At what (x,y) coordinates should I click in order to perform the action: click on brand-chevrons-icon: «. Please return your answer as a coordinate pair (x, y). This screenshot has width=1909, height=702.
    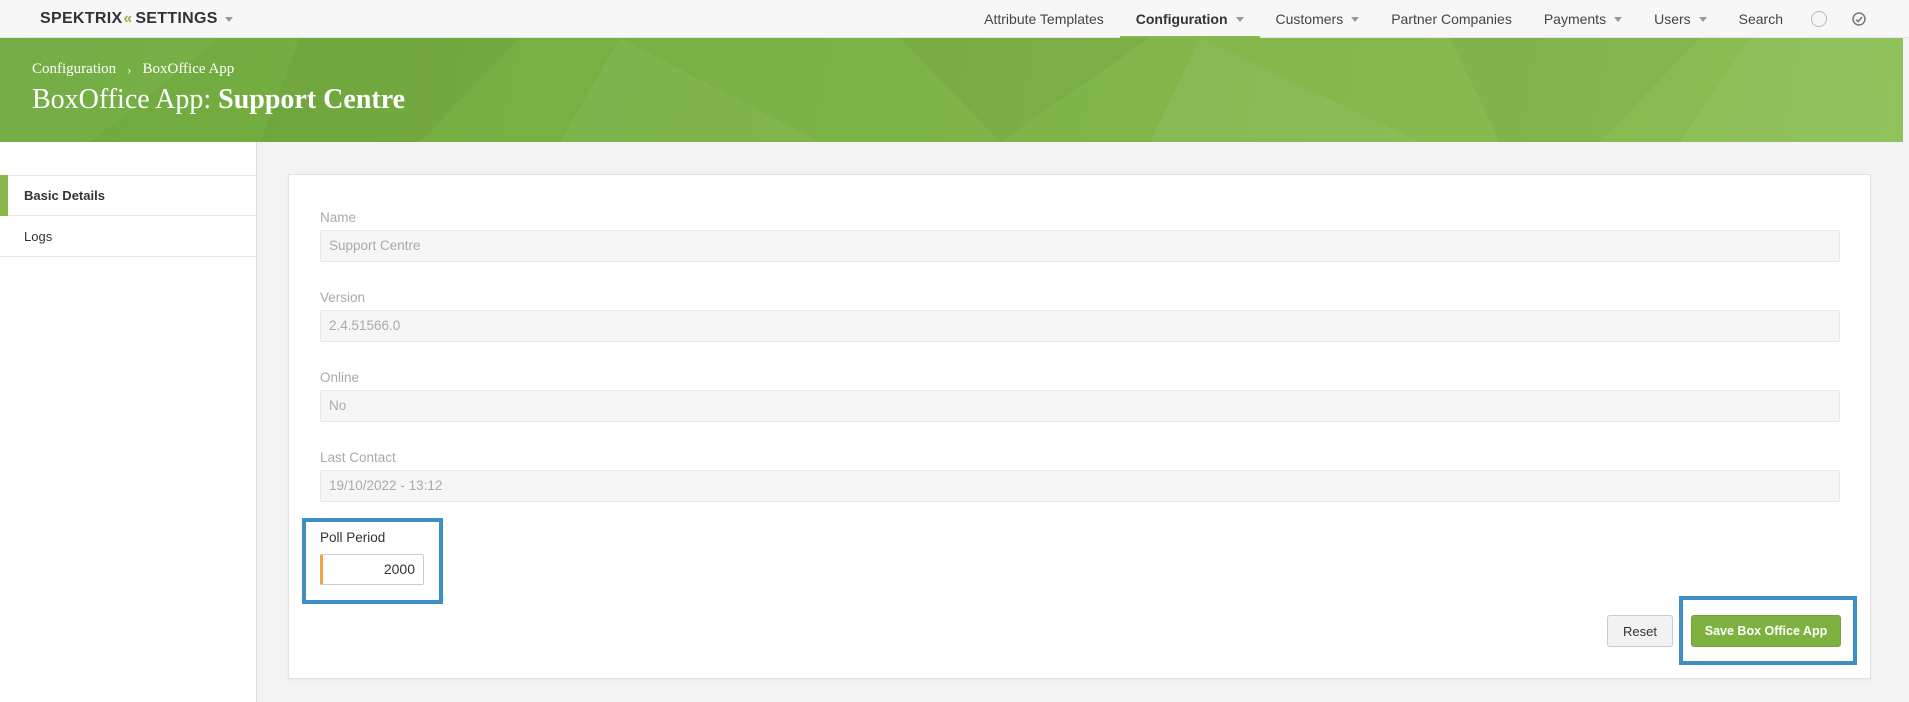
    Looking at the image, I should click on (127, 18).